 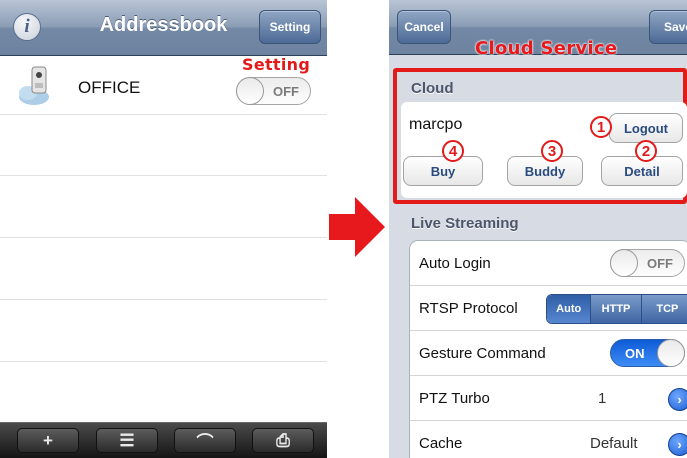 What do you see at coordinates (109, 87) in the screenshot?
I see `device-name: OFFICE` at bounding box center [109, 87].